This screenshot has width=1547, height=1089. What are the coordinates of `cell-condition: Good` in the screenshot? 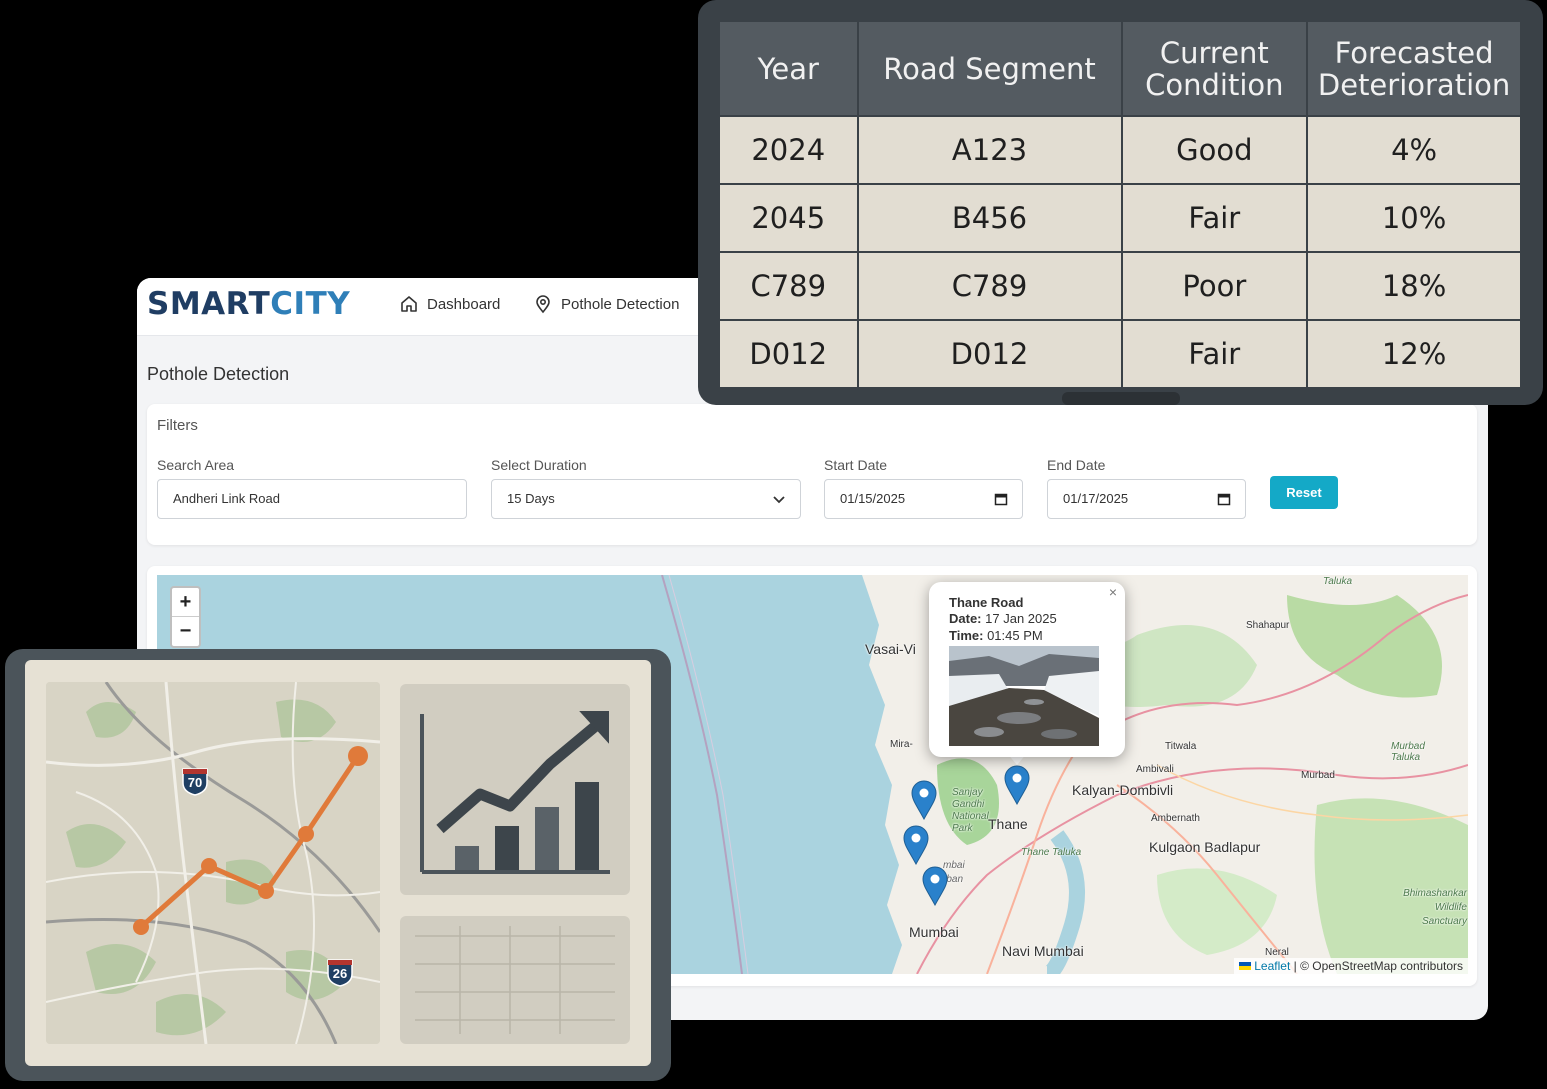 It's located at (1214, 150).